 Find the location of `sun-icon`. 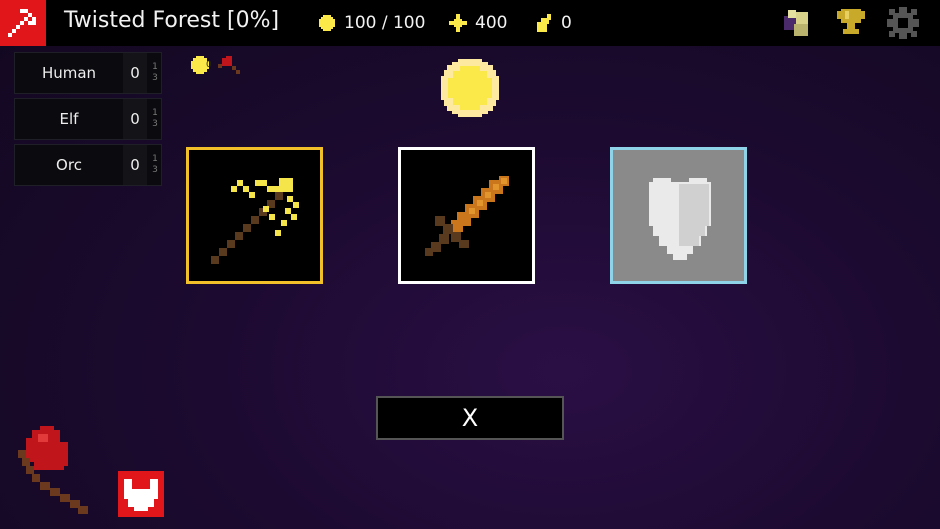

sun-icon is located at coordinates (327, 23).